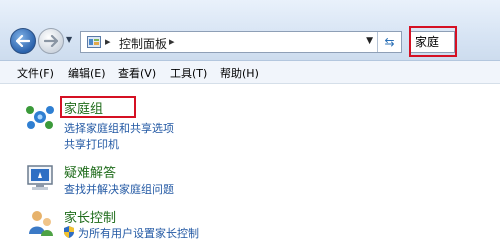  What do you see at coordinates (98, 107) in the screenshot?
I see `homegroup-highlight-box` at bounding box center [98, 107].